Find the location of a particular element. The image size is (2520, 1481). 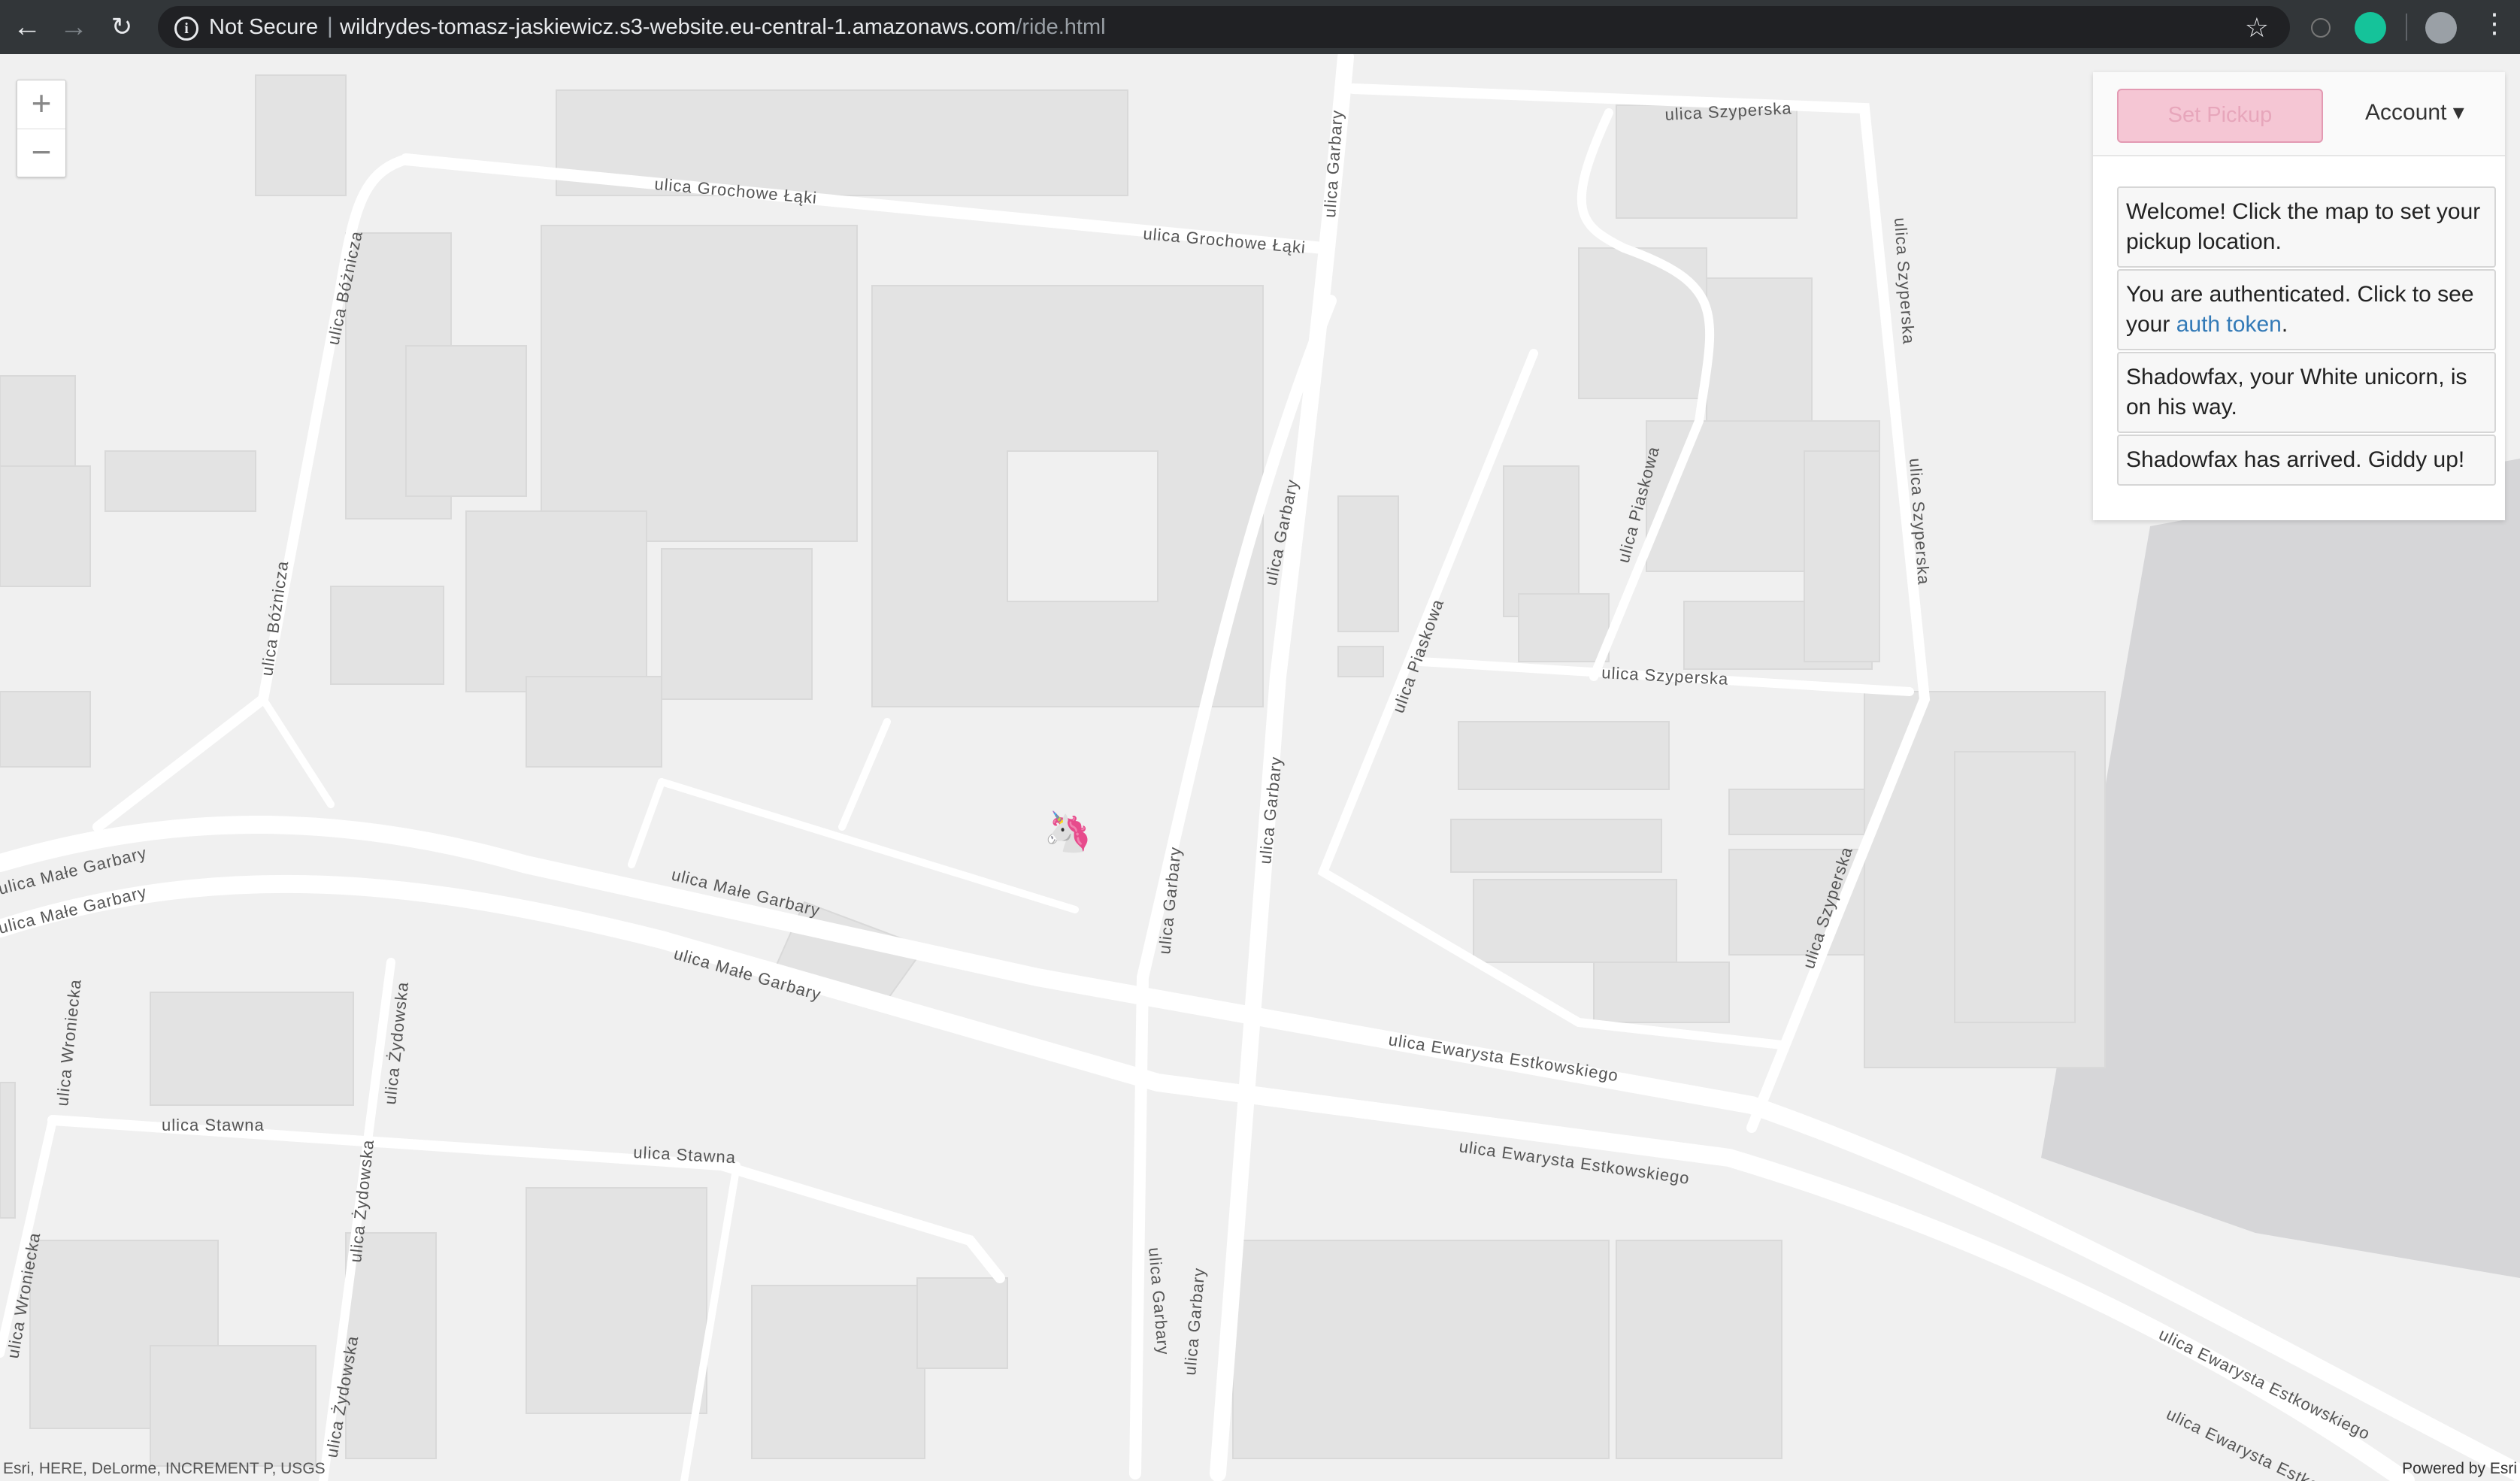

powered-by-esri: Powered by Esri is located at coordinates (2459, 1469).